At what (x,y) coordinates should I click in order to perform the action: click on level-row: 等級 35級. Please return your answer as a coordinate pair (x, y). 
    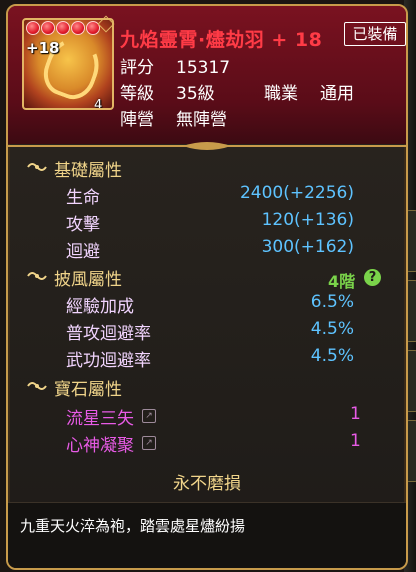
    Looking at the image, I should click on (167, 91).